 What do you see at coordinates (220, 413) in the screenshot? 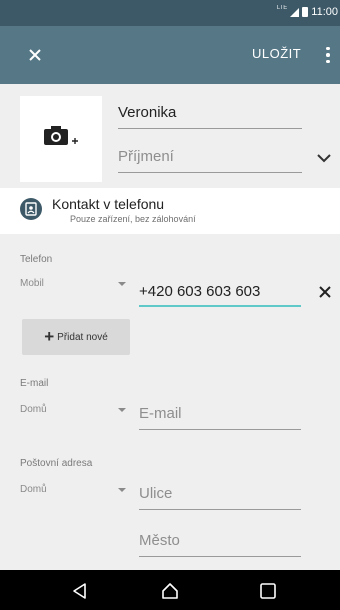
I see `email-input: E-mail` at bounding box center [220, 413].